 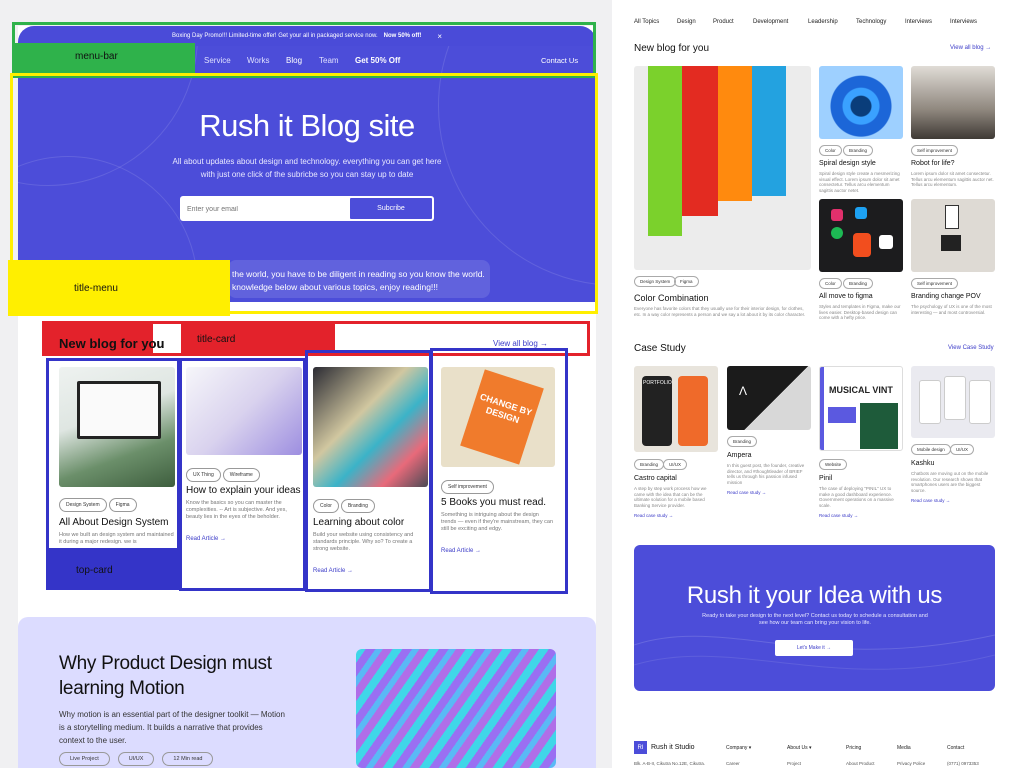 I want to click on footer-link: Career, so click(x=733, y=763).